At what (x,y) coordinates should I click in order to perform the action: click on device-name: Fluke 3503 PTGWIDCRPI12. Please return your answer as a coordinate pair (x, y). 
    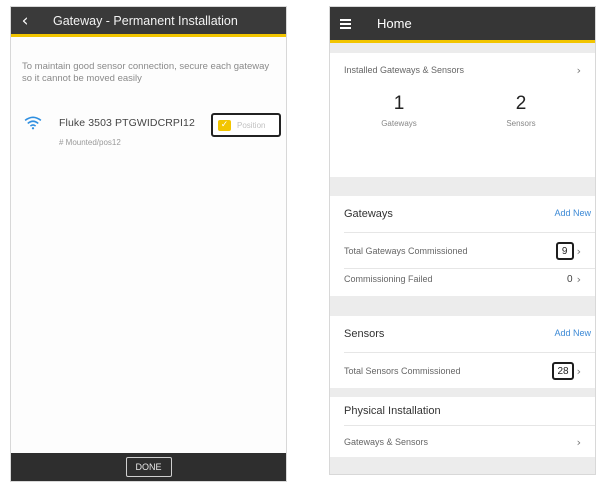
    Looking at the image, I should click on (127, 123).